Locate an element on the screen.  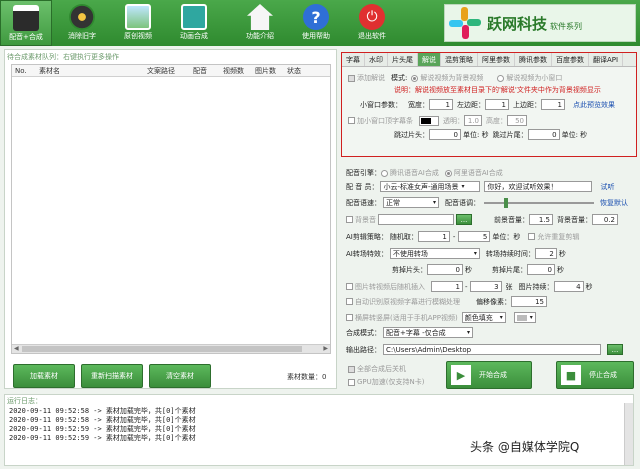
shutdown-checkbox is located at coordinates (351, 369).